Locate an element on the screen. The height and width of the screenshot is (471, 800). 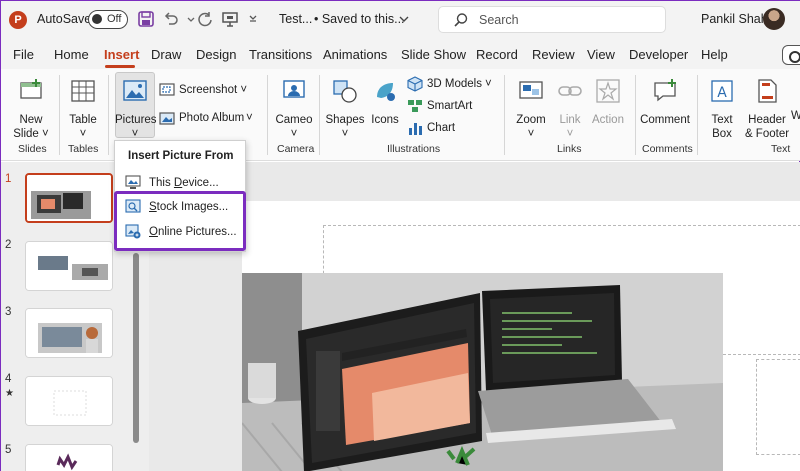
comment-button: Comment is located at coordinates (665, 102).